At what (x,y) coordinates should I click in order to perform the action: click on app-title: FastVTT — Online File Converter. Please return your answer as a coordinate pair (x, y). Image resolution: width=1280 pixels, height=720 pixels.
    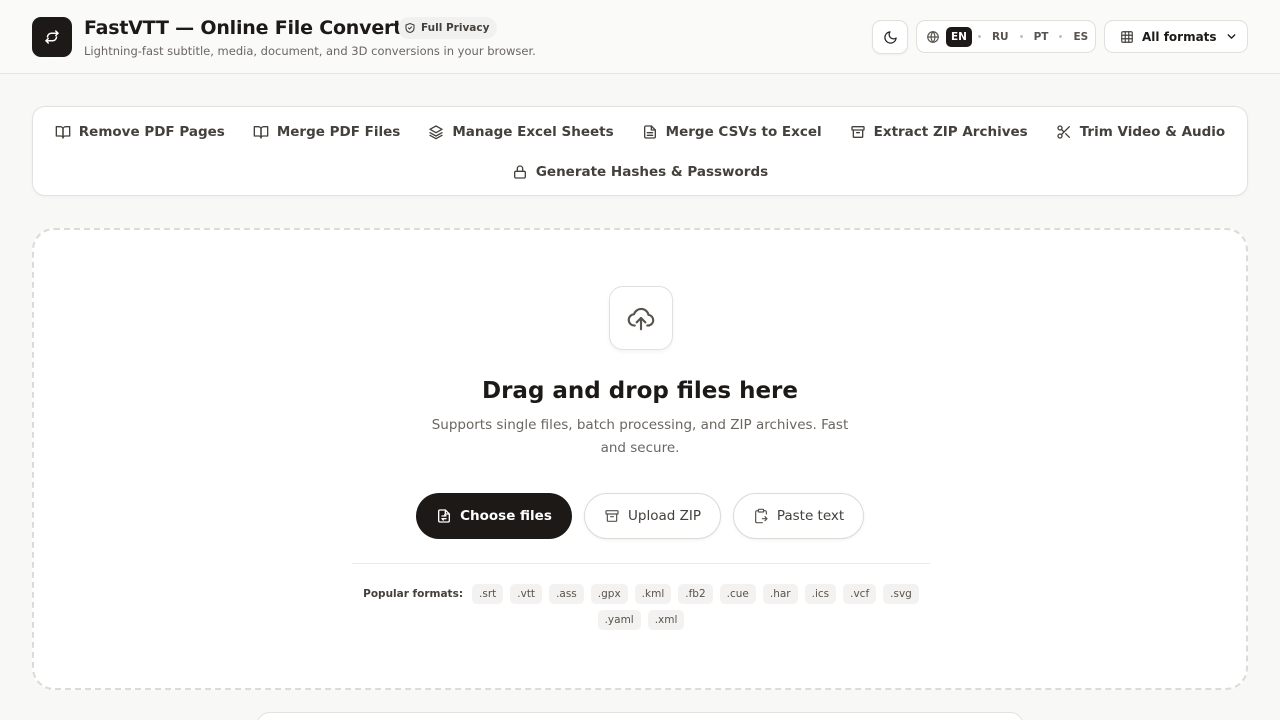
    Looking at the image, I should click on (254, 28).